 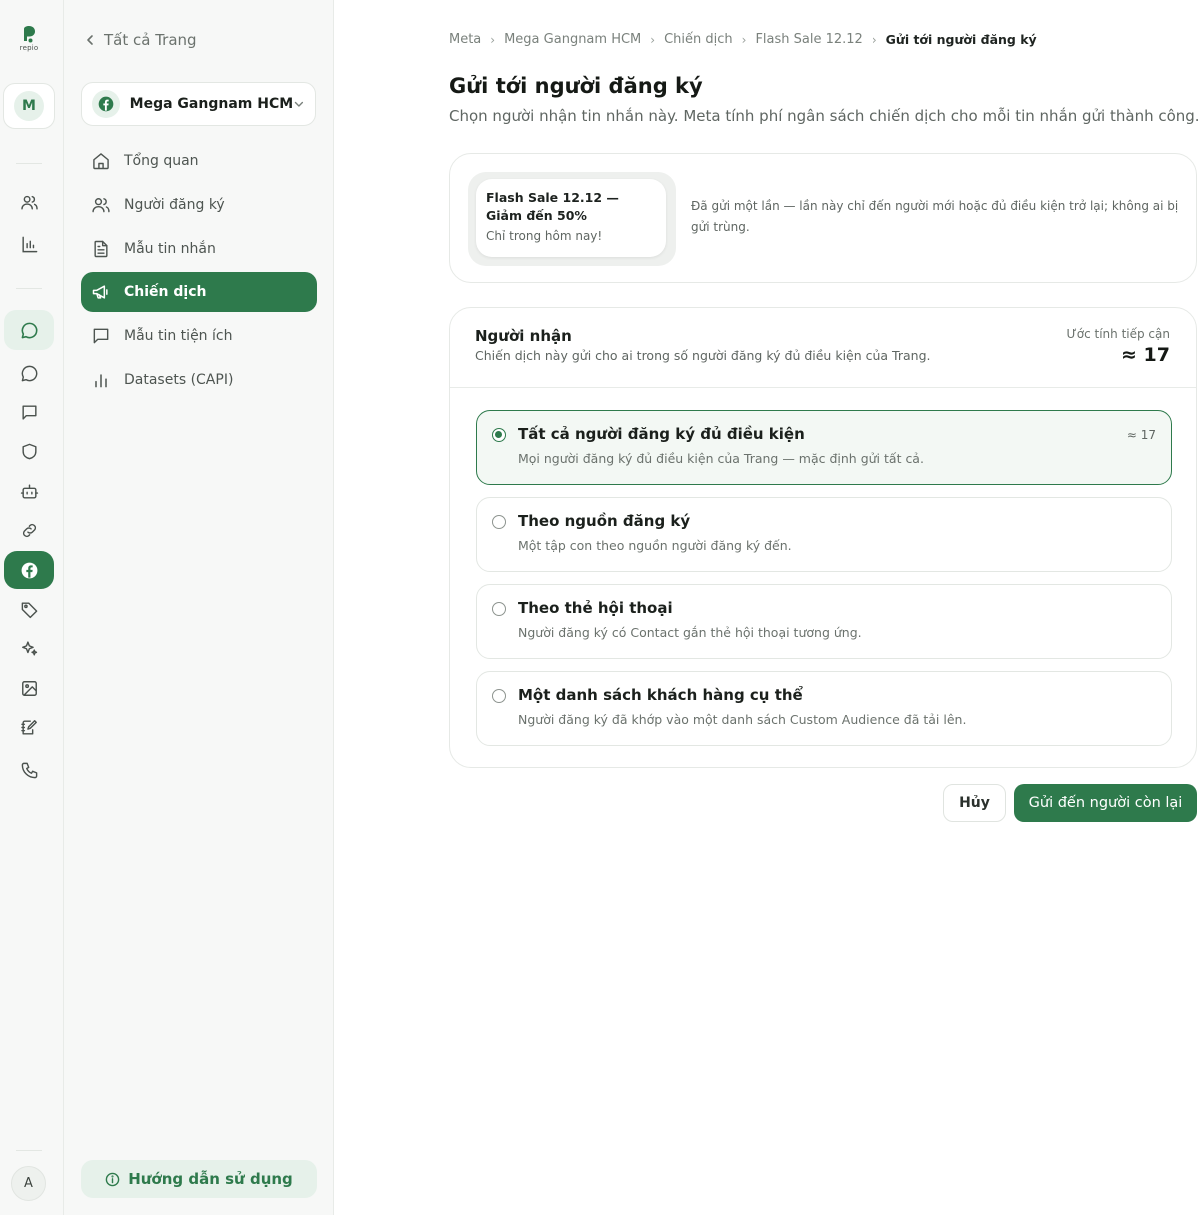 I want to click on workspace-avatar: M, so click(x=29, y=106).